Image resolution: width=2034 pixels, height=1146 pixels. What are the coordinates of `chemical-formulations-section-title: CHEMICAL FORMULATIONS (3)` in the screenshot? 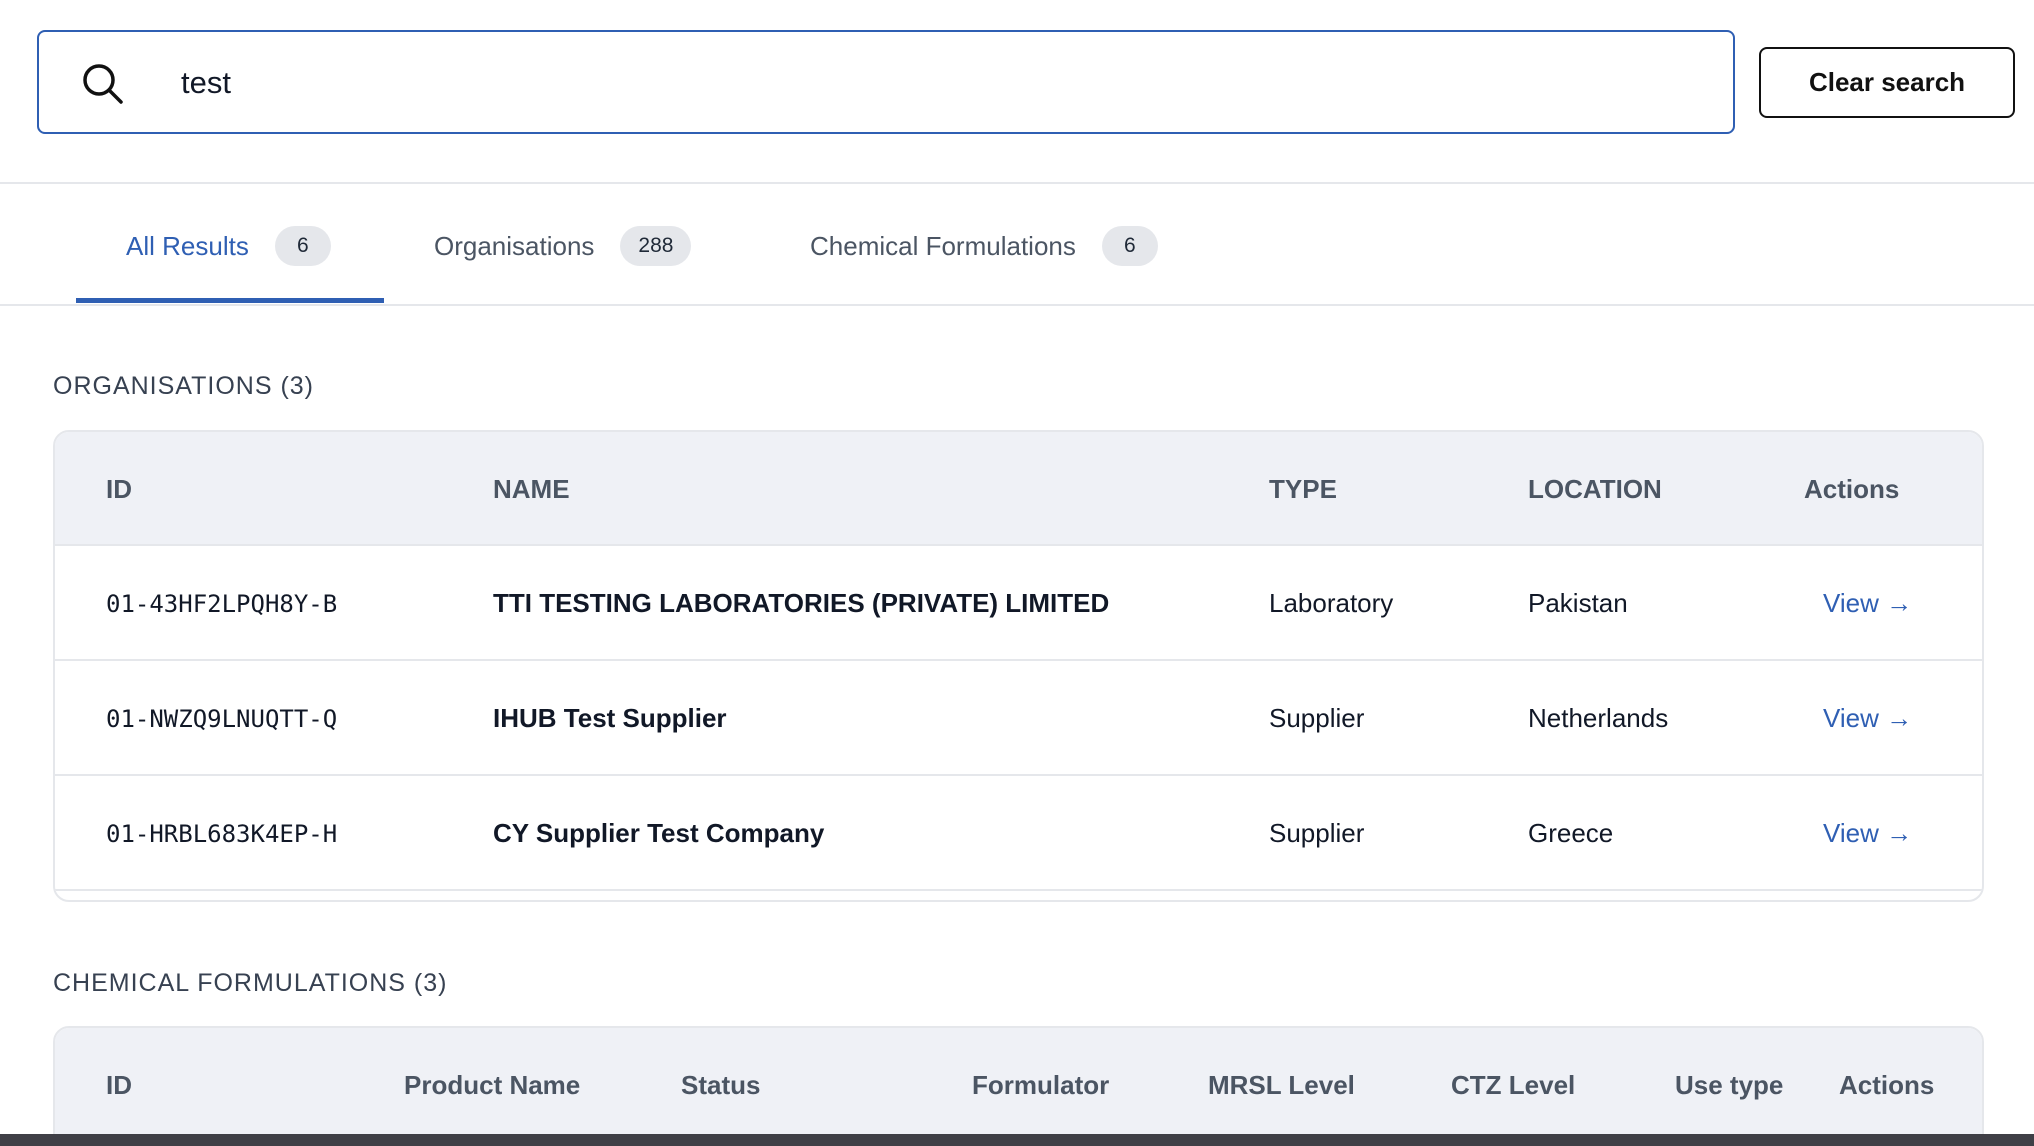 It's located at (250, 983).